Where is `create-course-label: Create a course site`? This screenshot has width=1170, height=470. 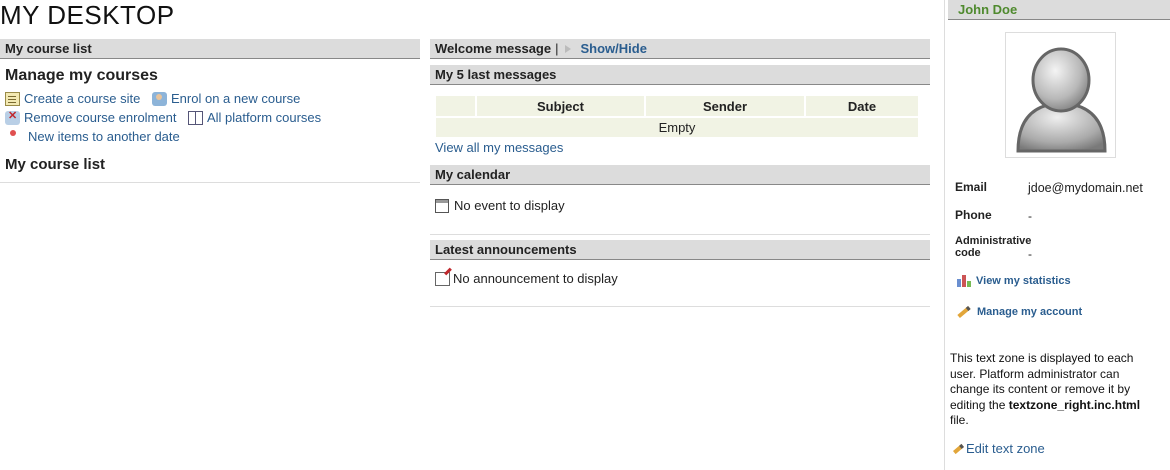
create-course-label: Create a course site is located at coordinates (82, 98).